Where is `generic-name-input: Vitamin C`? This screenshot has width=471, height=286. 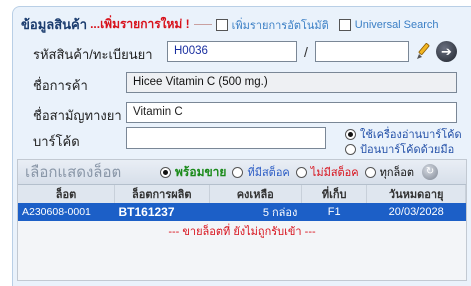 generic-name-input: Vitamin C is located at coordinates (291, 112).